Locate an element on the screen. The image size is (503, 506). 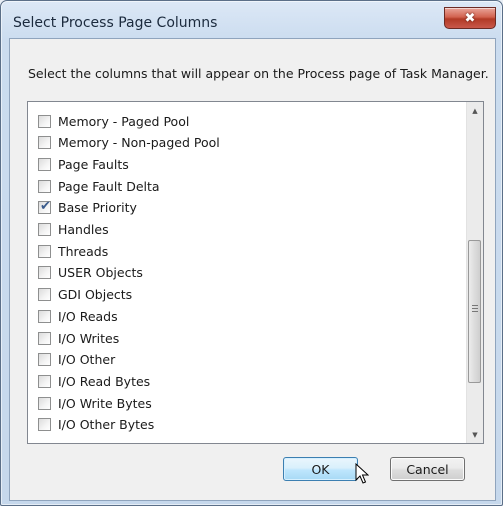
list-item-label: I/O Other is located at coordinates (87, 360).